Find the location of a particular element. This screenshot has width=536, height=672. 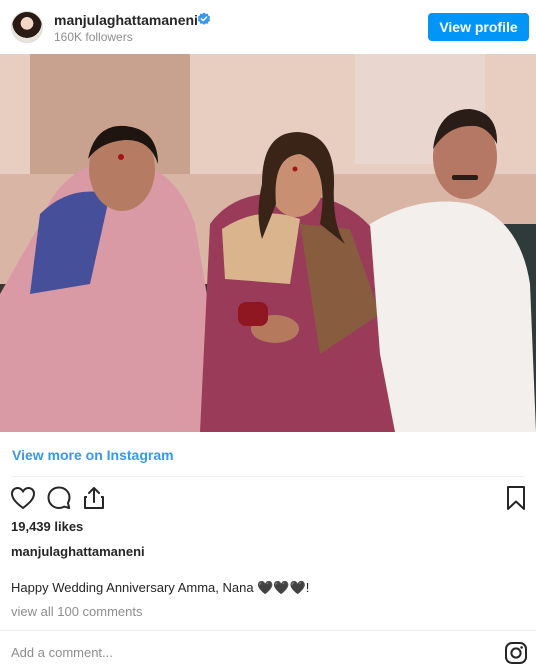

bookmark-icon is located at coordinates (516, 498).